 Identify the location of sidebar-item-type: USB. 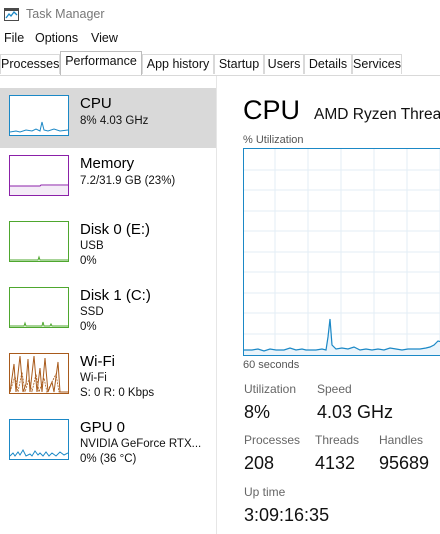
(92, 246).